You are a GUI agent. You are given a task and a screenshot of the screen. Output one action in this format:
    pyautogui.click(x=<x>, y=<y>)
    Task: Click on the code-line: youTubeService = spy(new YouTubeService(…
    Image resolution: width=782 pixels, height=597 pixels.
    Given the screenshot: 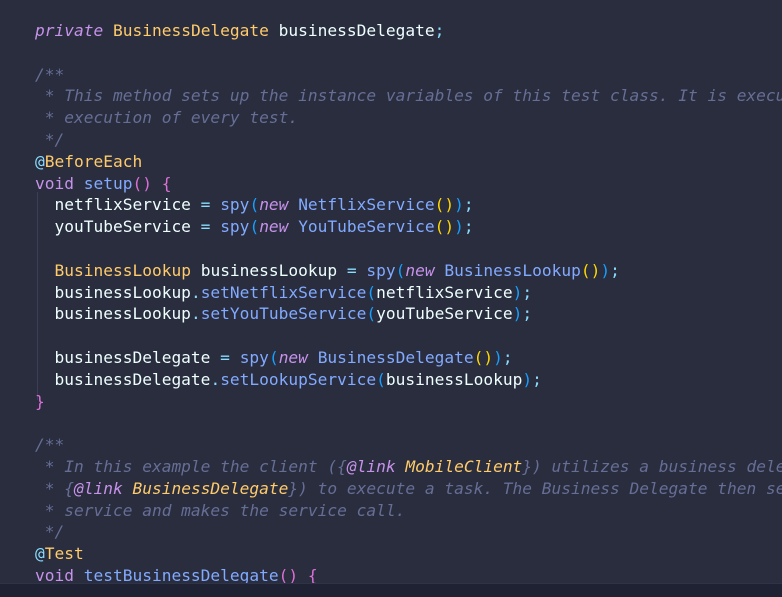 What is the action you would take?
    pyautogui.click(x=254, y=227)
    